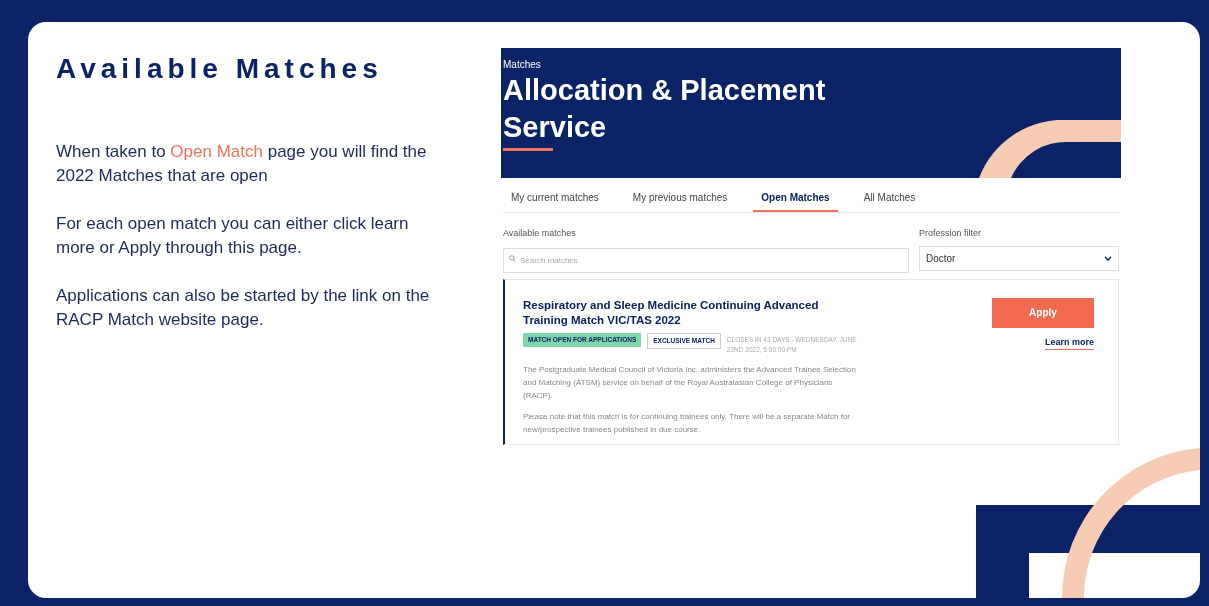 The height and width of the screenshot is (606, 1209). Describe the element at coordinates (1019, 258) in the screenshot. I see `profession-dropdown: Doctor` at that location.